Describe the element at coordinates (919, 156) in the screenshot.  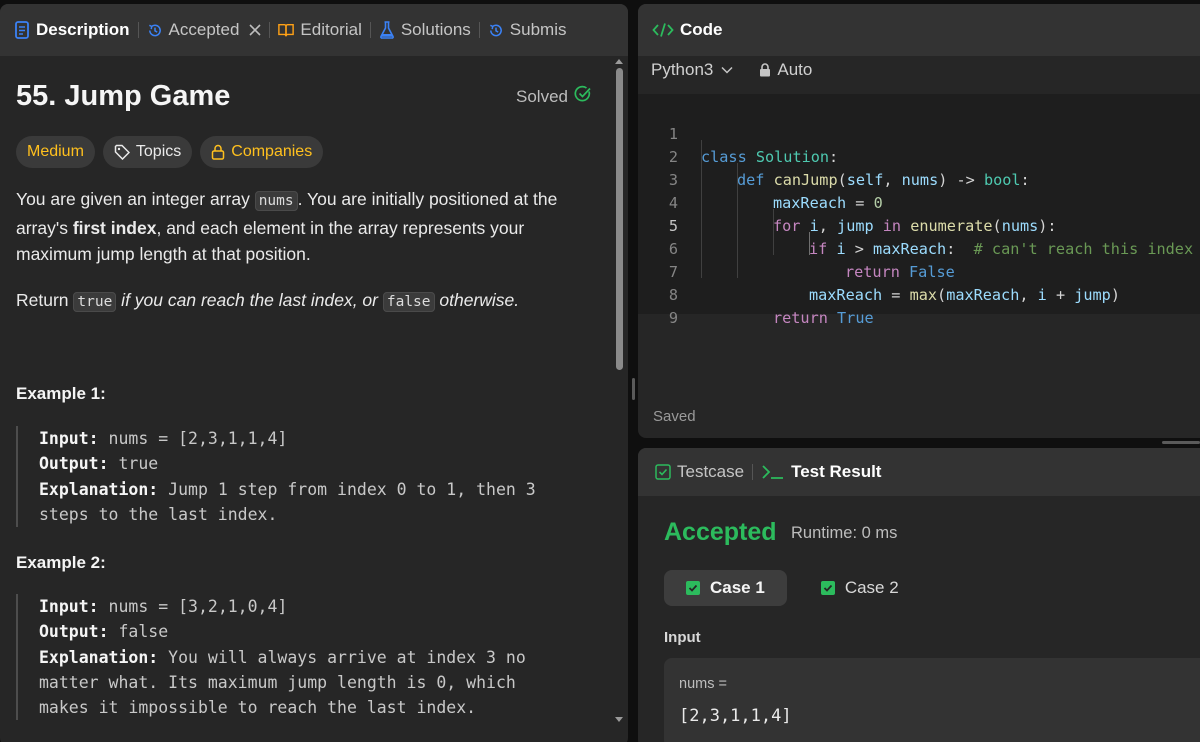
I see `code-line: 2 def canJump(self, nums) -> bool:` at that location.